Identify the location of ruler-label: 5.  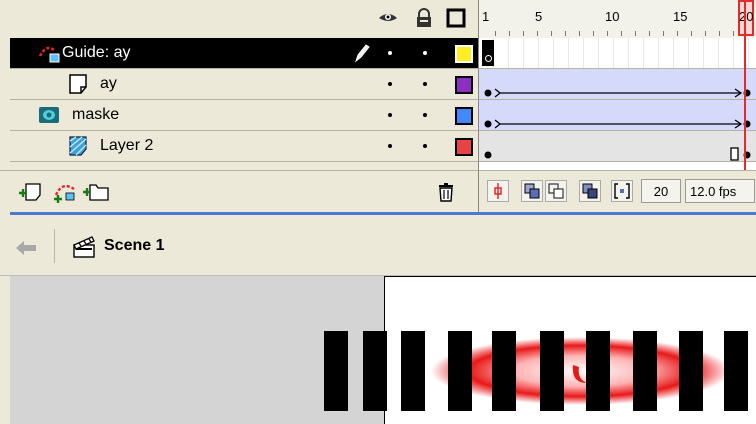
(539, 16).